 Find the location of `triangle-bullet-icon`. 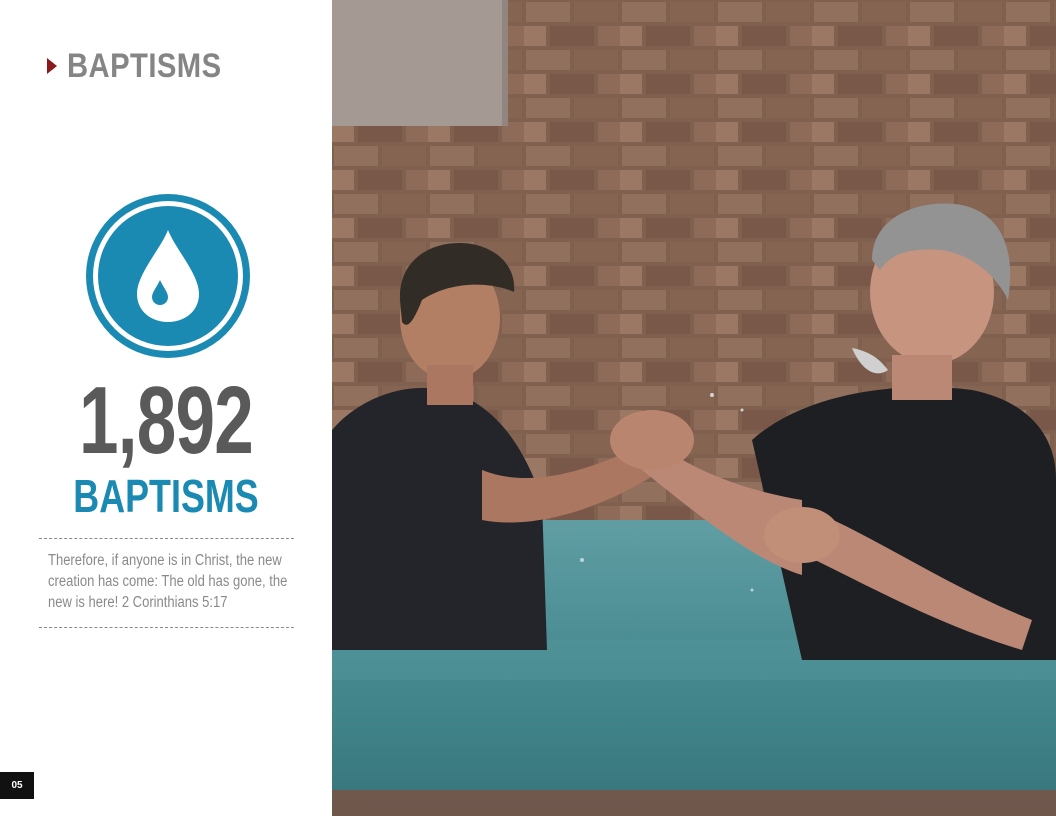

triangle-bullet-icon is located at coordinates (52, 66).